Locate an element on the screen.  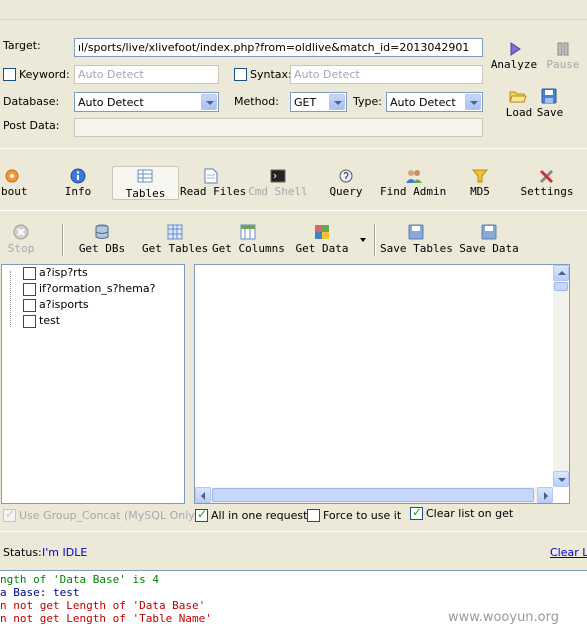
toolbar-tables: Tables is located at coordinates (145, 184).